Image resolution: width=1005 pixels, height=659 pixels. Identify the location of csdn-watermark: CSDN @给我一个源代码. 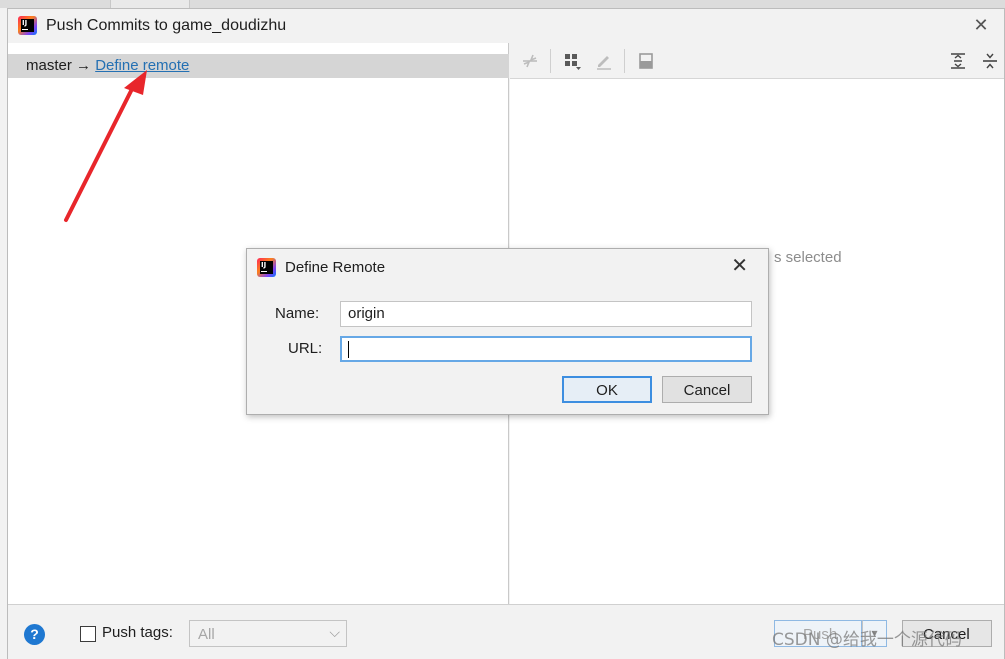
(867, 640).